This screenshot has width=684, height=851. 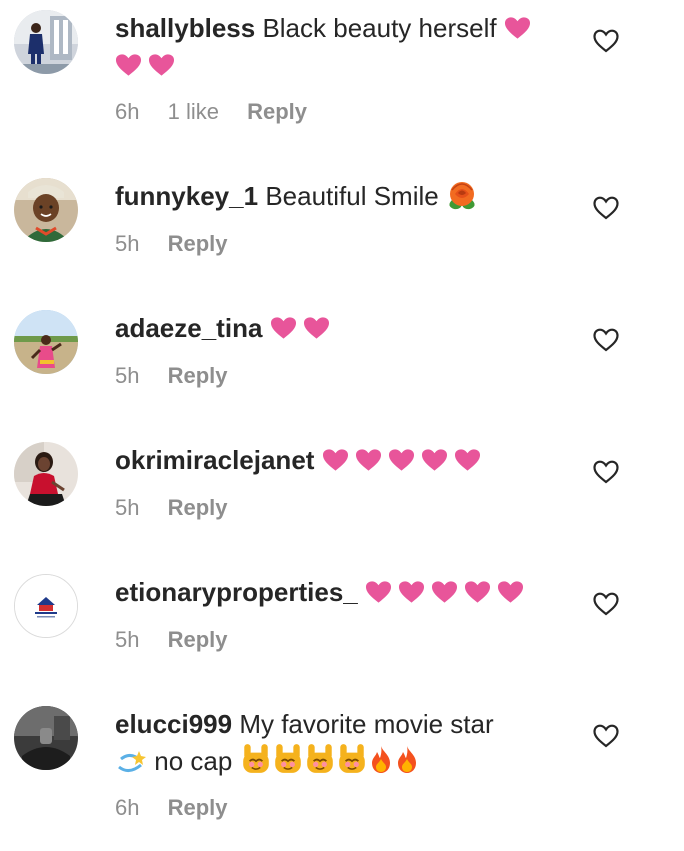 I want to click on comment-body: shallybless Black beauty herself, so click(x=335, y=47).